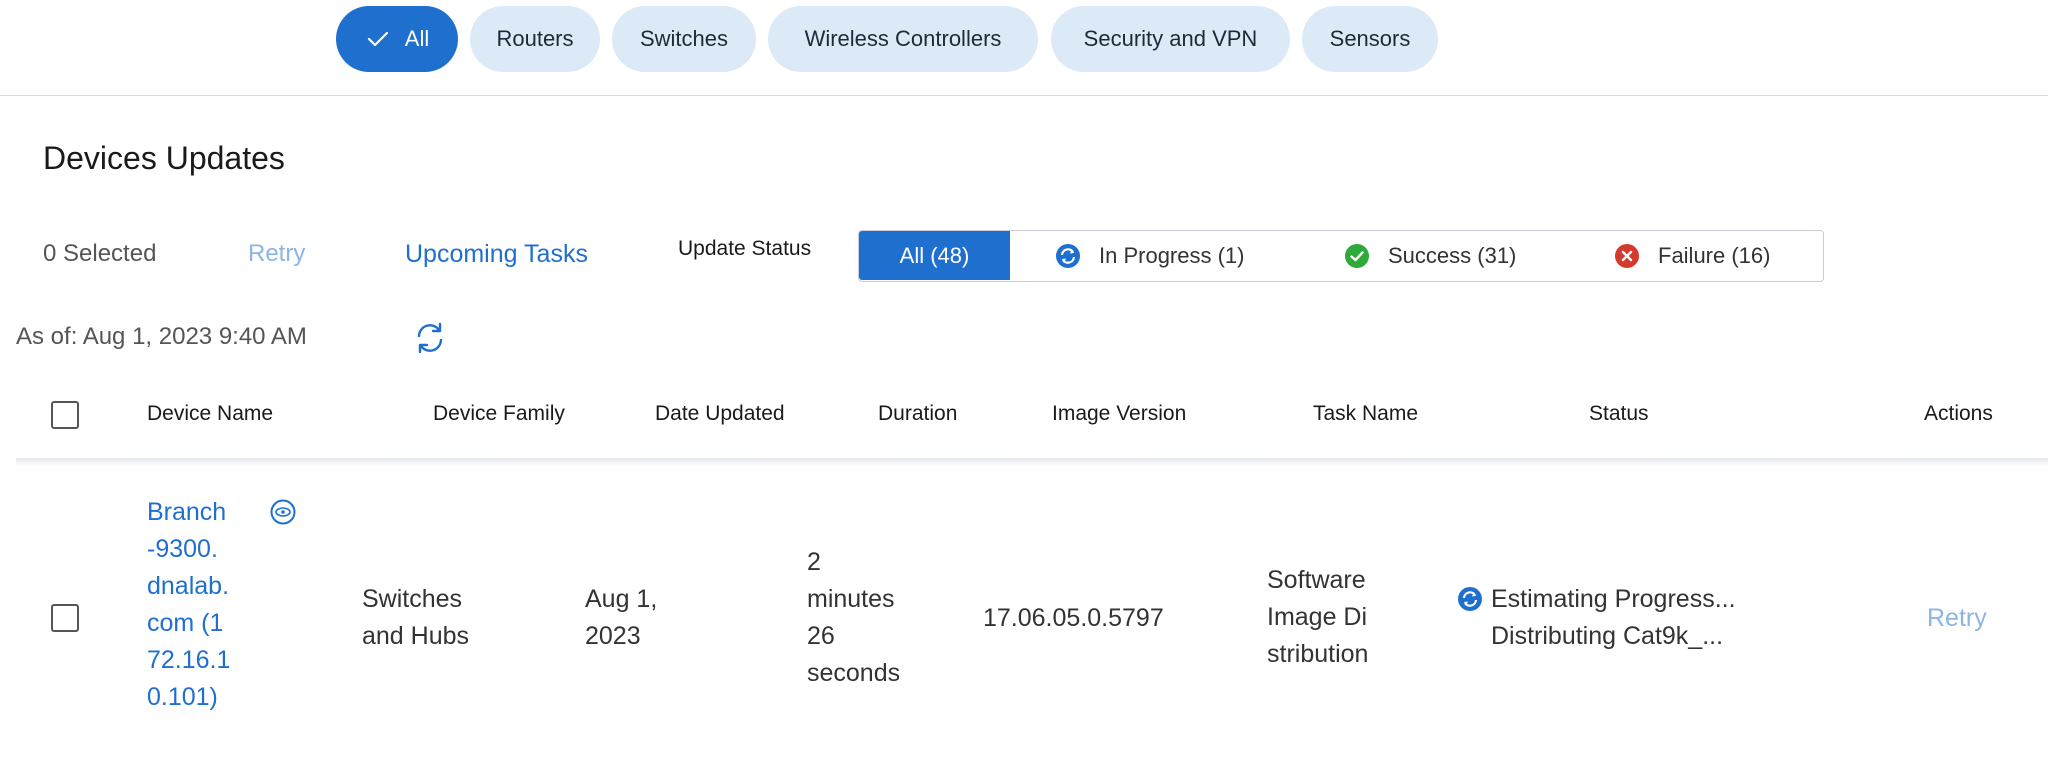  I want to click on section-title: Devices Updates, so click(164, 158).